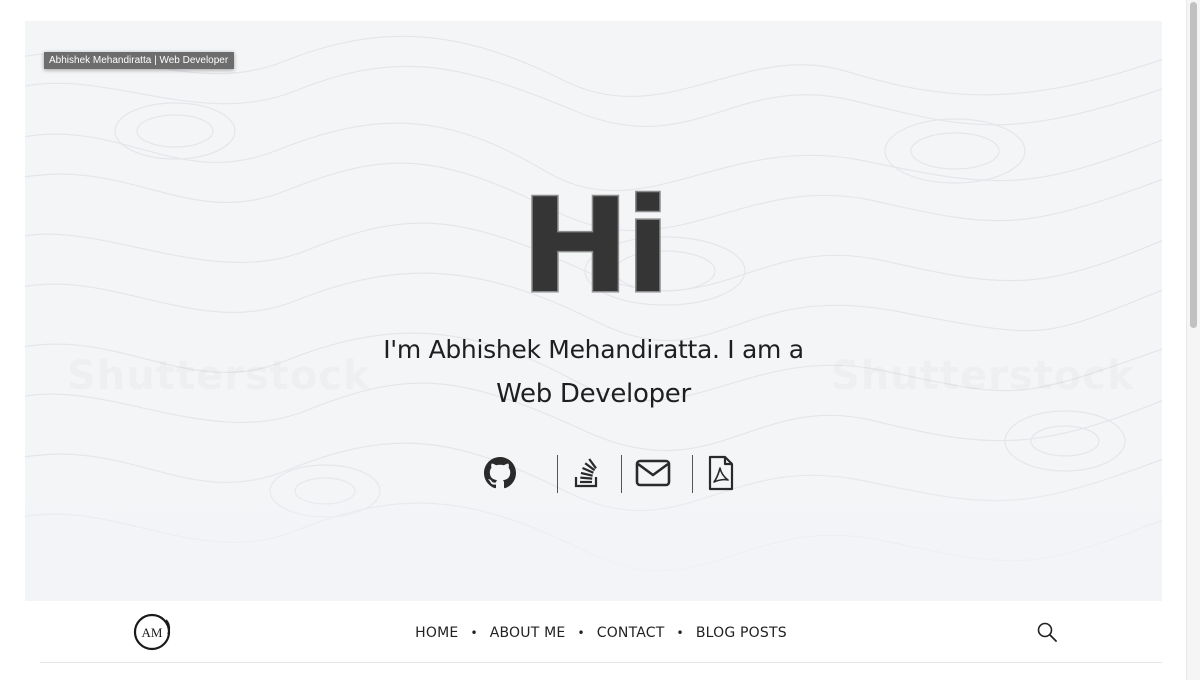  What do you see at coordinates (631, 633) in the screenshot?
I see `nav-item-contact: CONTACT` at bounding box center [631, 633].